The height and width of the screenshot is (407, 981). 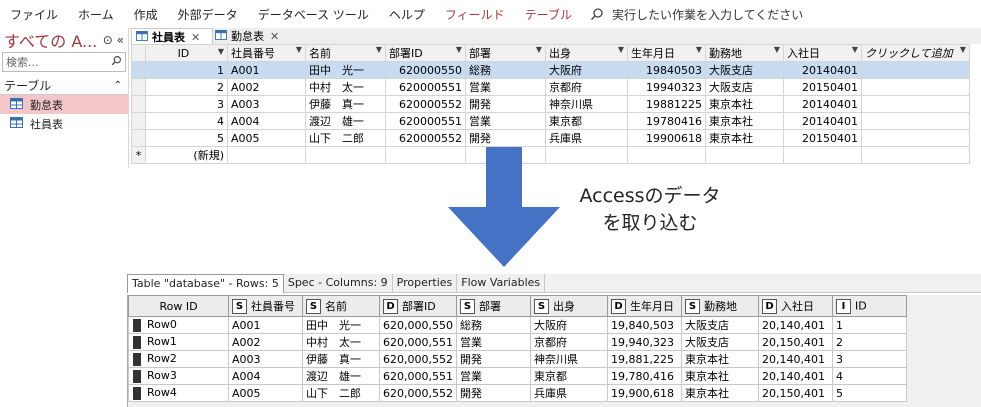 What do you see at coordinates (186, 104) in the screenshot?
I see `cell: 3` at bounding box center [186, 104].